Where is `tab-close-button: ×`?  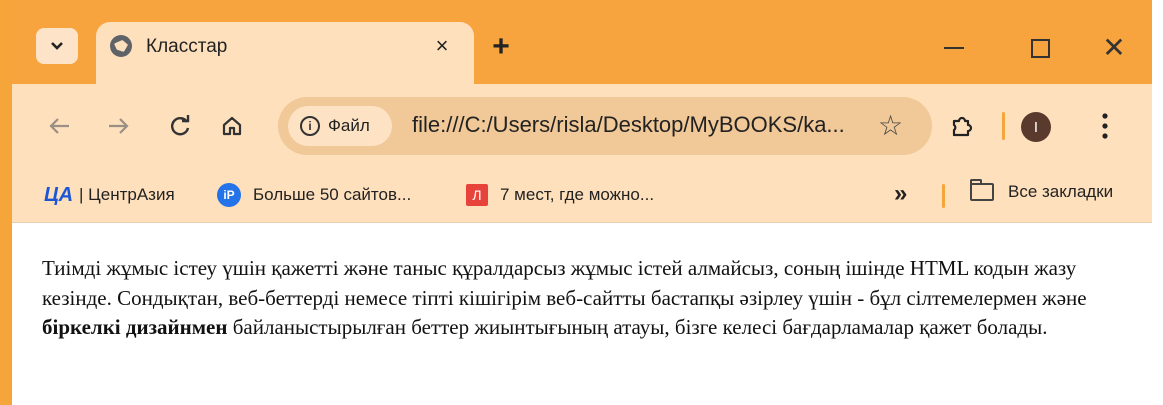 tab-close-button: × is located at coordinates (442, 46).